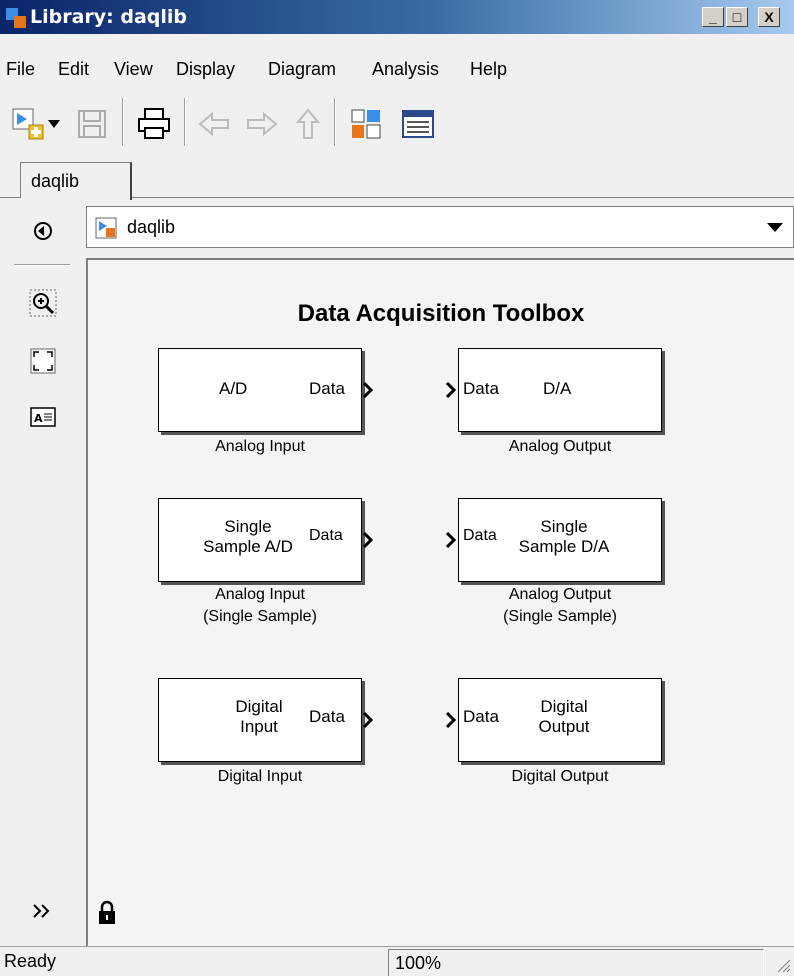  Describe the element at coordinates (775, 227) in the screenshot. I see `address-dropdown-icon` at that location.